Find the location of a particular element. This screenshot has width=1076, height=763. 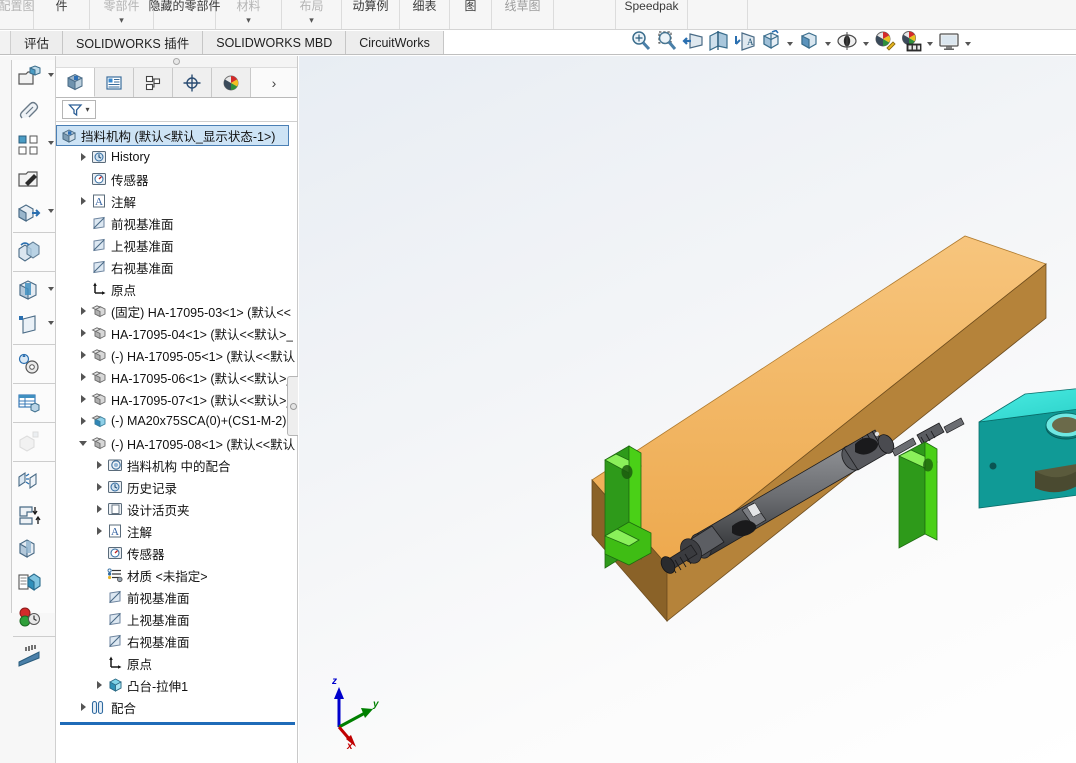

tree-row: (固定) HA-17095-03<1> (默认<< is located at coordinates (176, 311).